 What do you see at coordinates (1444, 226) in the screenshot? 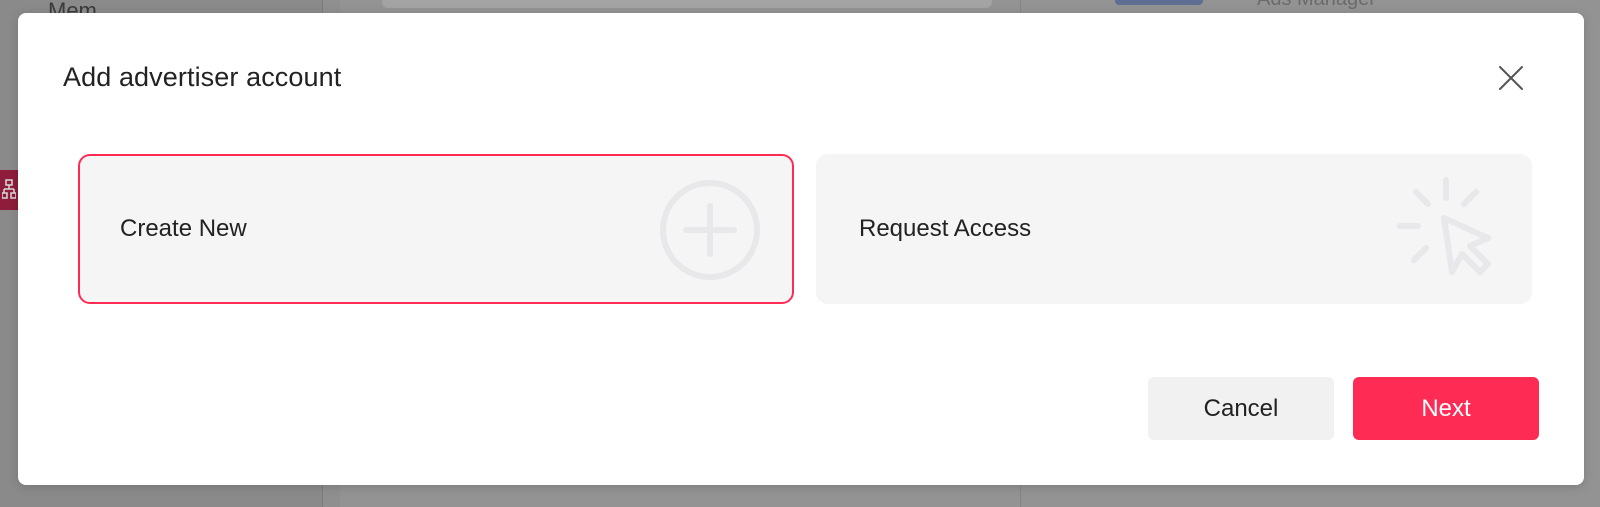
I see `cursor-click-icon` at bounding box center [1444, 226].